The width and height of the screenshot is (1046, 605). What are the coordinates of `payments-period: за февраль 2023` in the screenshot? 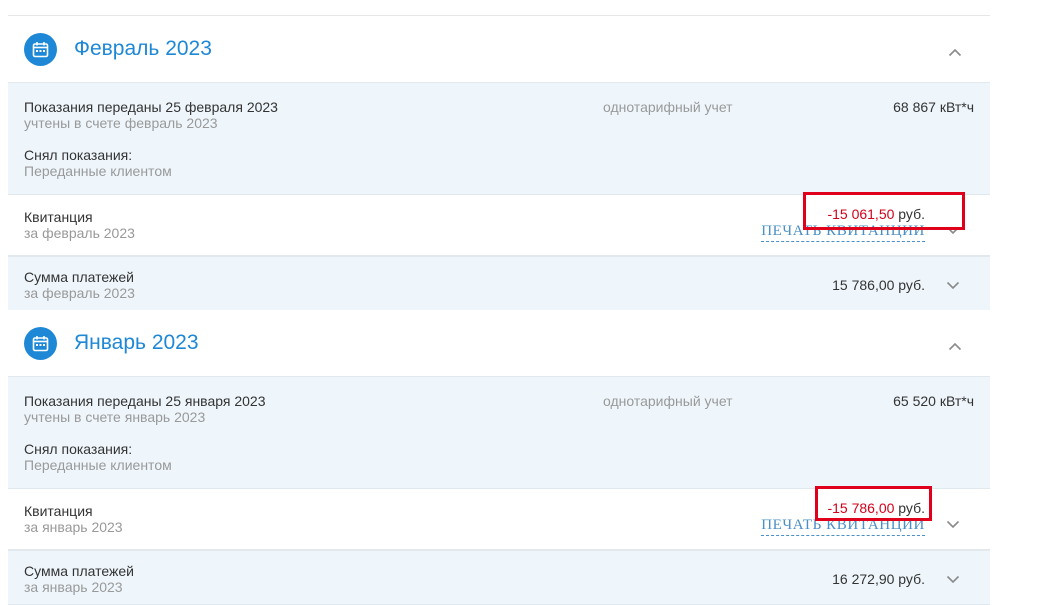 It's located at (79, 293).